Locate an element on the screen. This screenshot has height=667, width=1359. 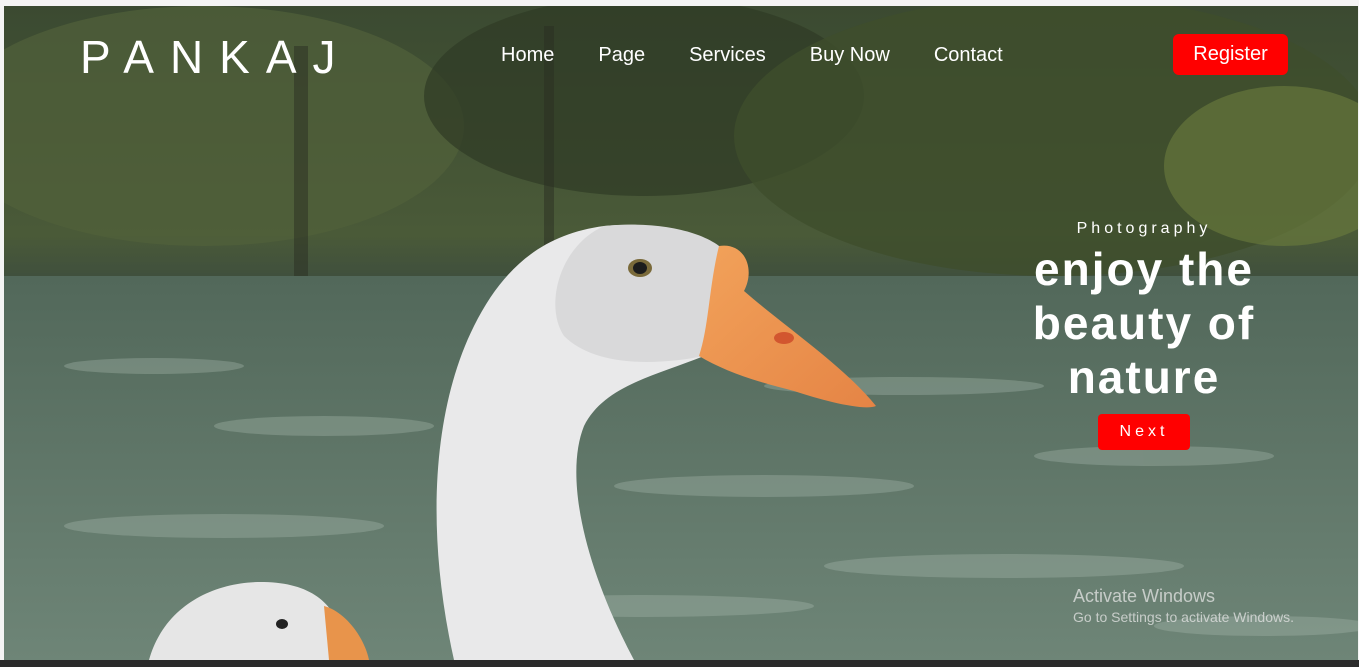
watermark-subtitle: Go to Settings to activate Windows. is located at coordinates (1183, 617).